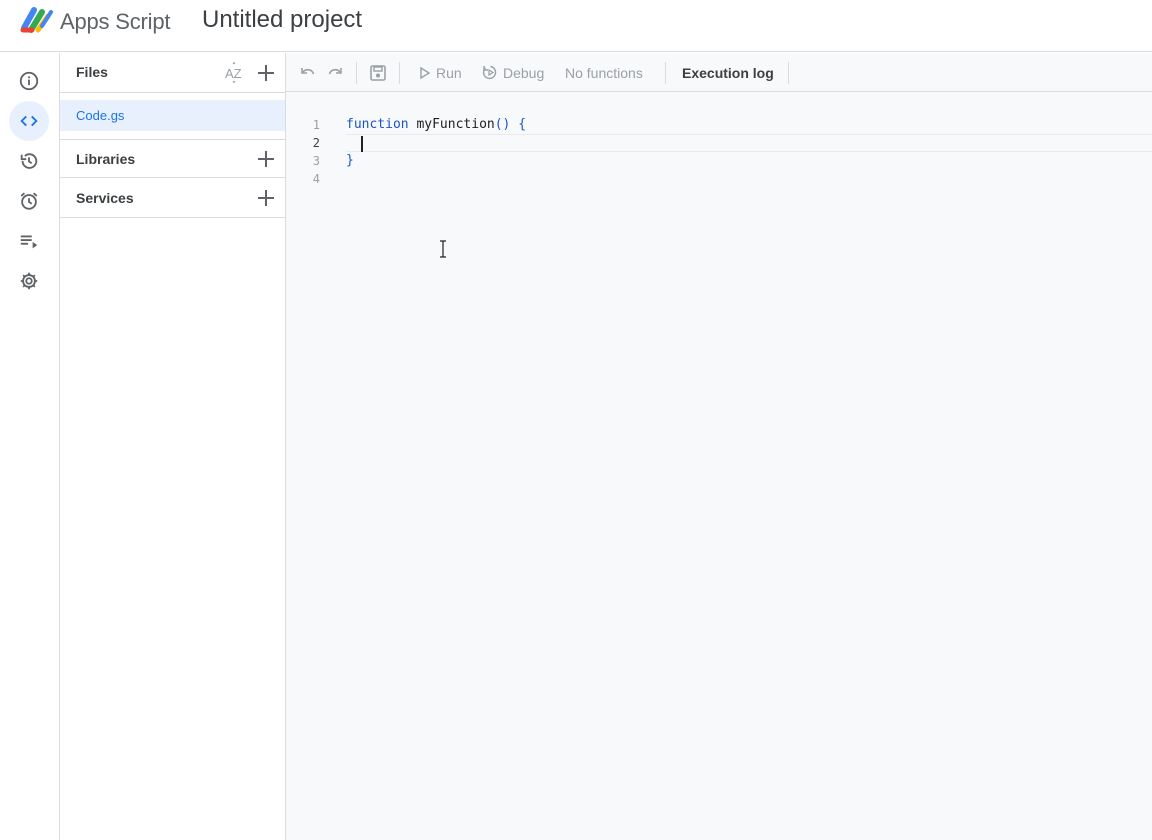 This screenshot has height=840, width=1152. Describe the element at coordinates (266, 73) in the screenshot. I see `add-file-icon` at that location.